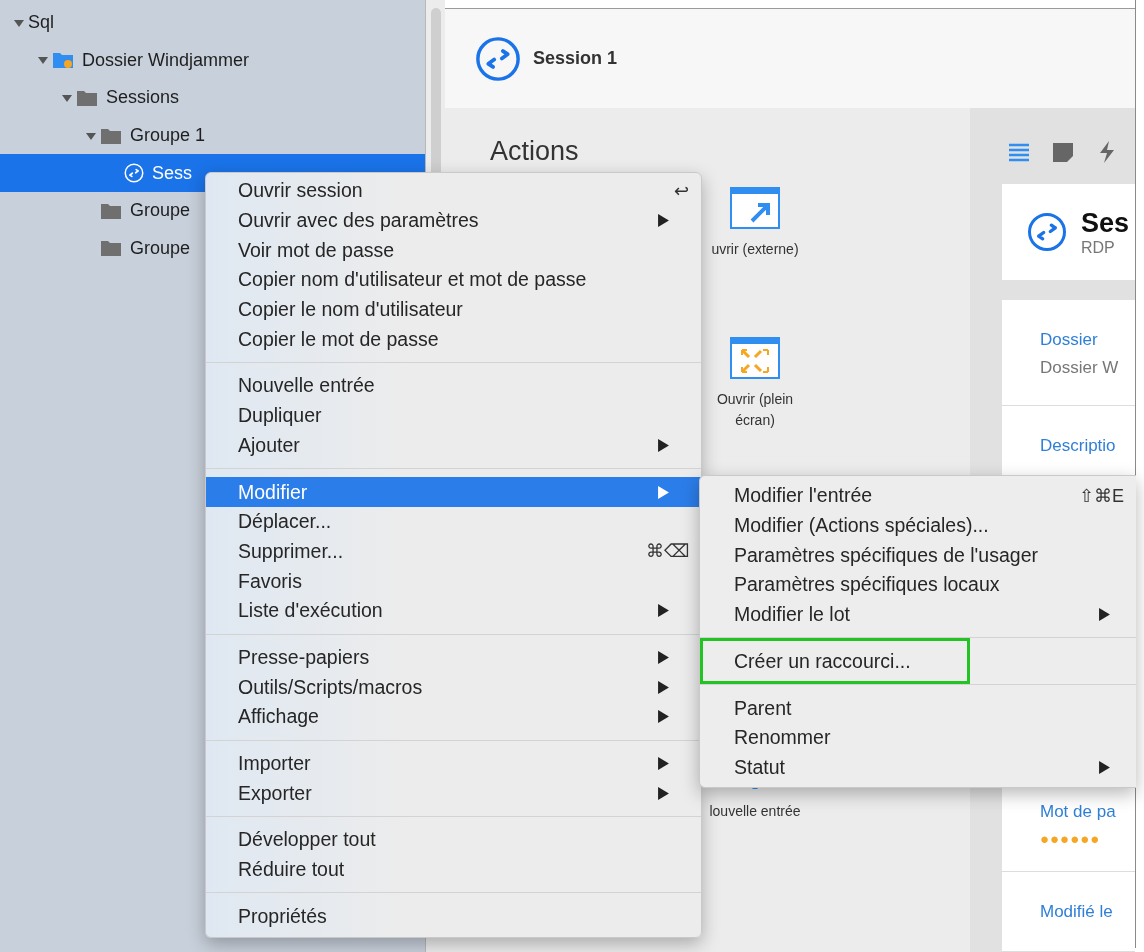 The image size is (1144, 952). What do you see at coordinates (1078, 446) in the screenshot?
I see `field-label: Descriptio` at bounding box center [1078, 446].